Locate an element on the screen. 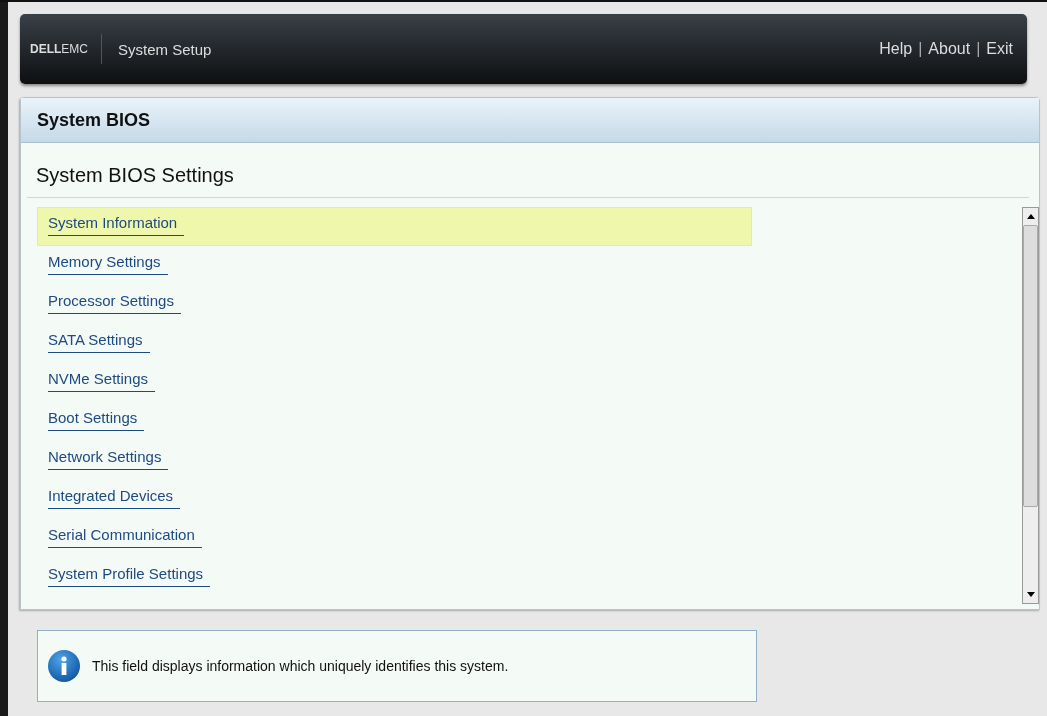 This screenshot has width=1047, height=716. menu-row: Serial Communication is located at coordinates (394, 538).